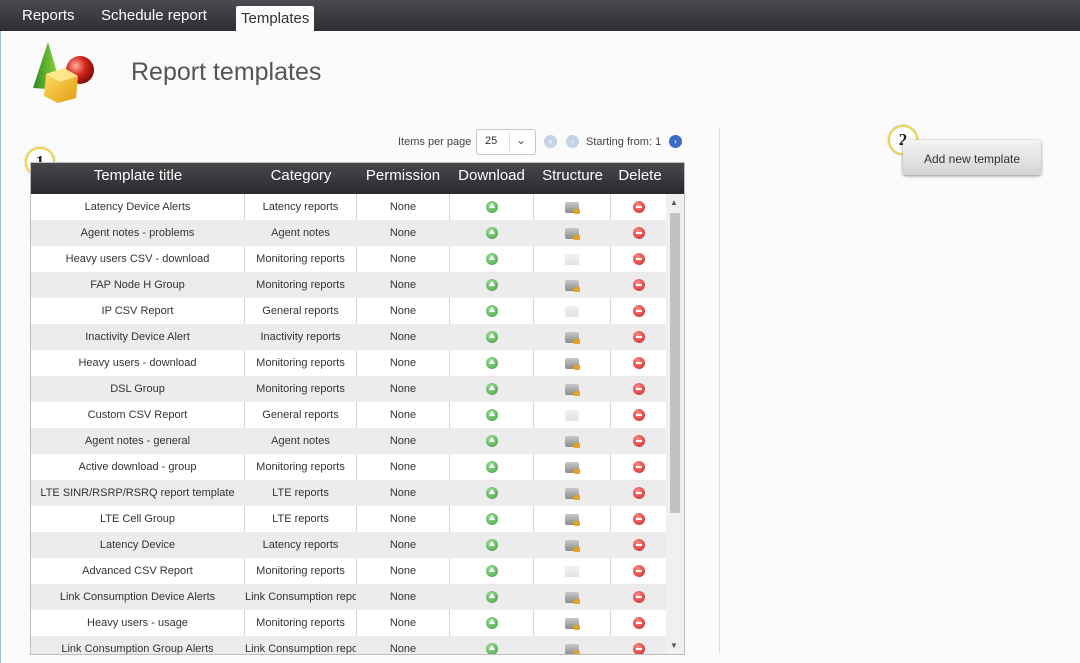 The image size is (1080, 663). I want to click on tab-templates: Templates, so click(275, 18).